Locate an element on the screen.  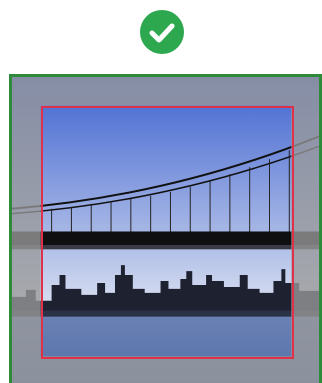
success-check-badge is located at coordinates (162, 32).